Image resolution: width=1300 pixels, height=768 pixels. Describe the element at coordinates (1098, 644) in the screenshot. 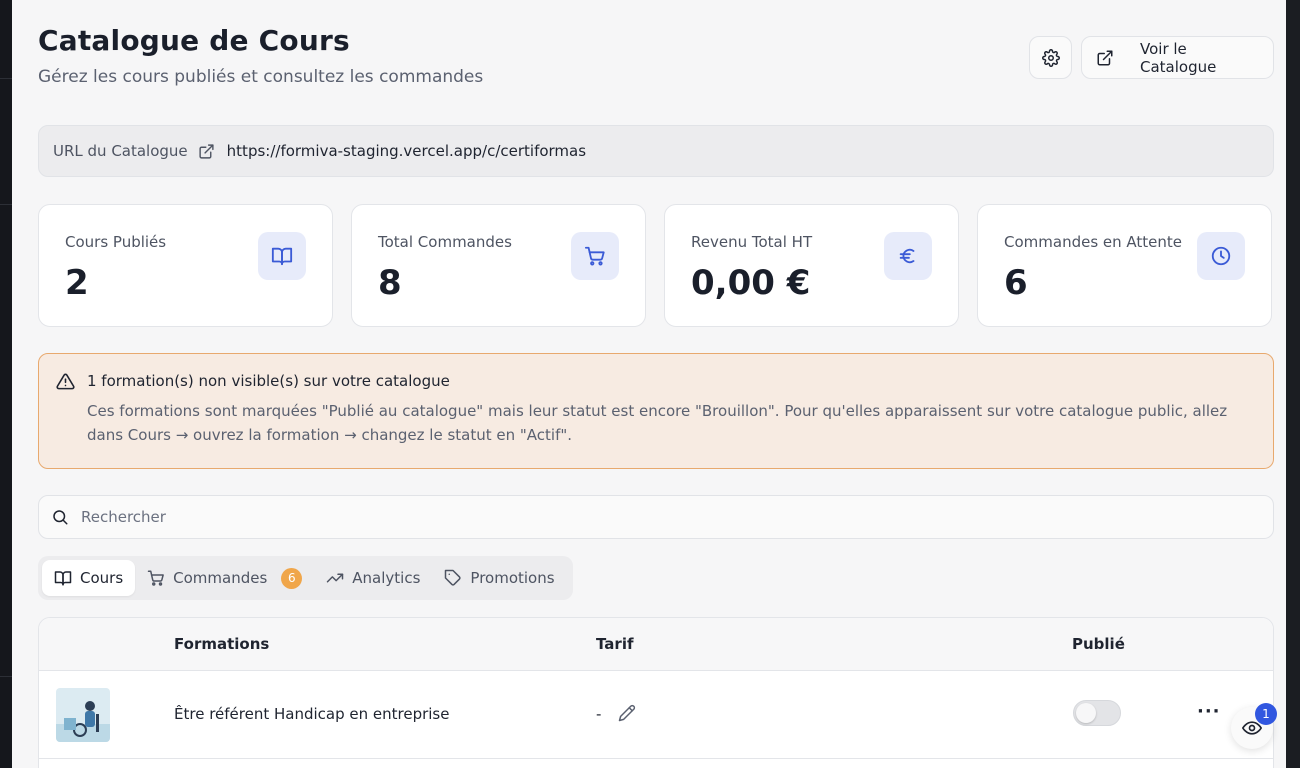

I see `column-header-publie: Publié` at that location.